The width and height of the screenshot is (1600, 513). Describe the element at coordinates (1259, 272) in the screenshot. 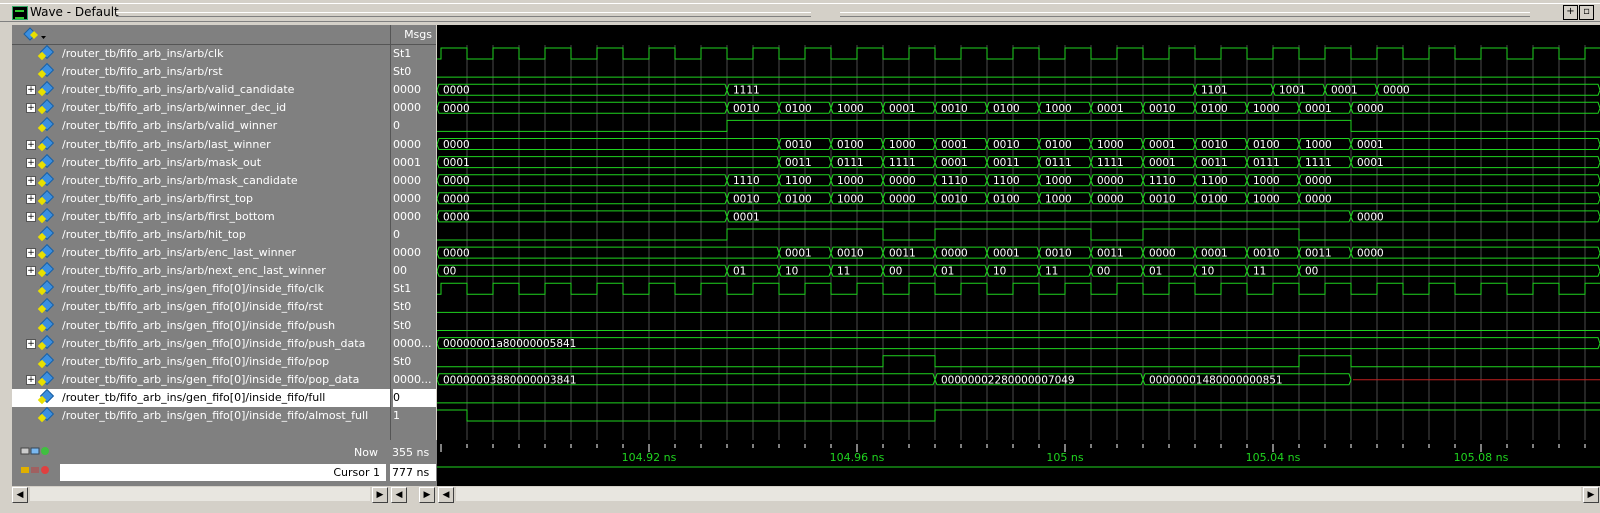

I see `bus-value: 11` at that location.